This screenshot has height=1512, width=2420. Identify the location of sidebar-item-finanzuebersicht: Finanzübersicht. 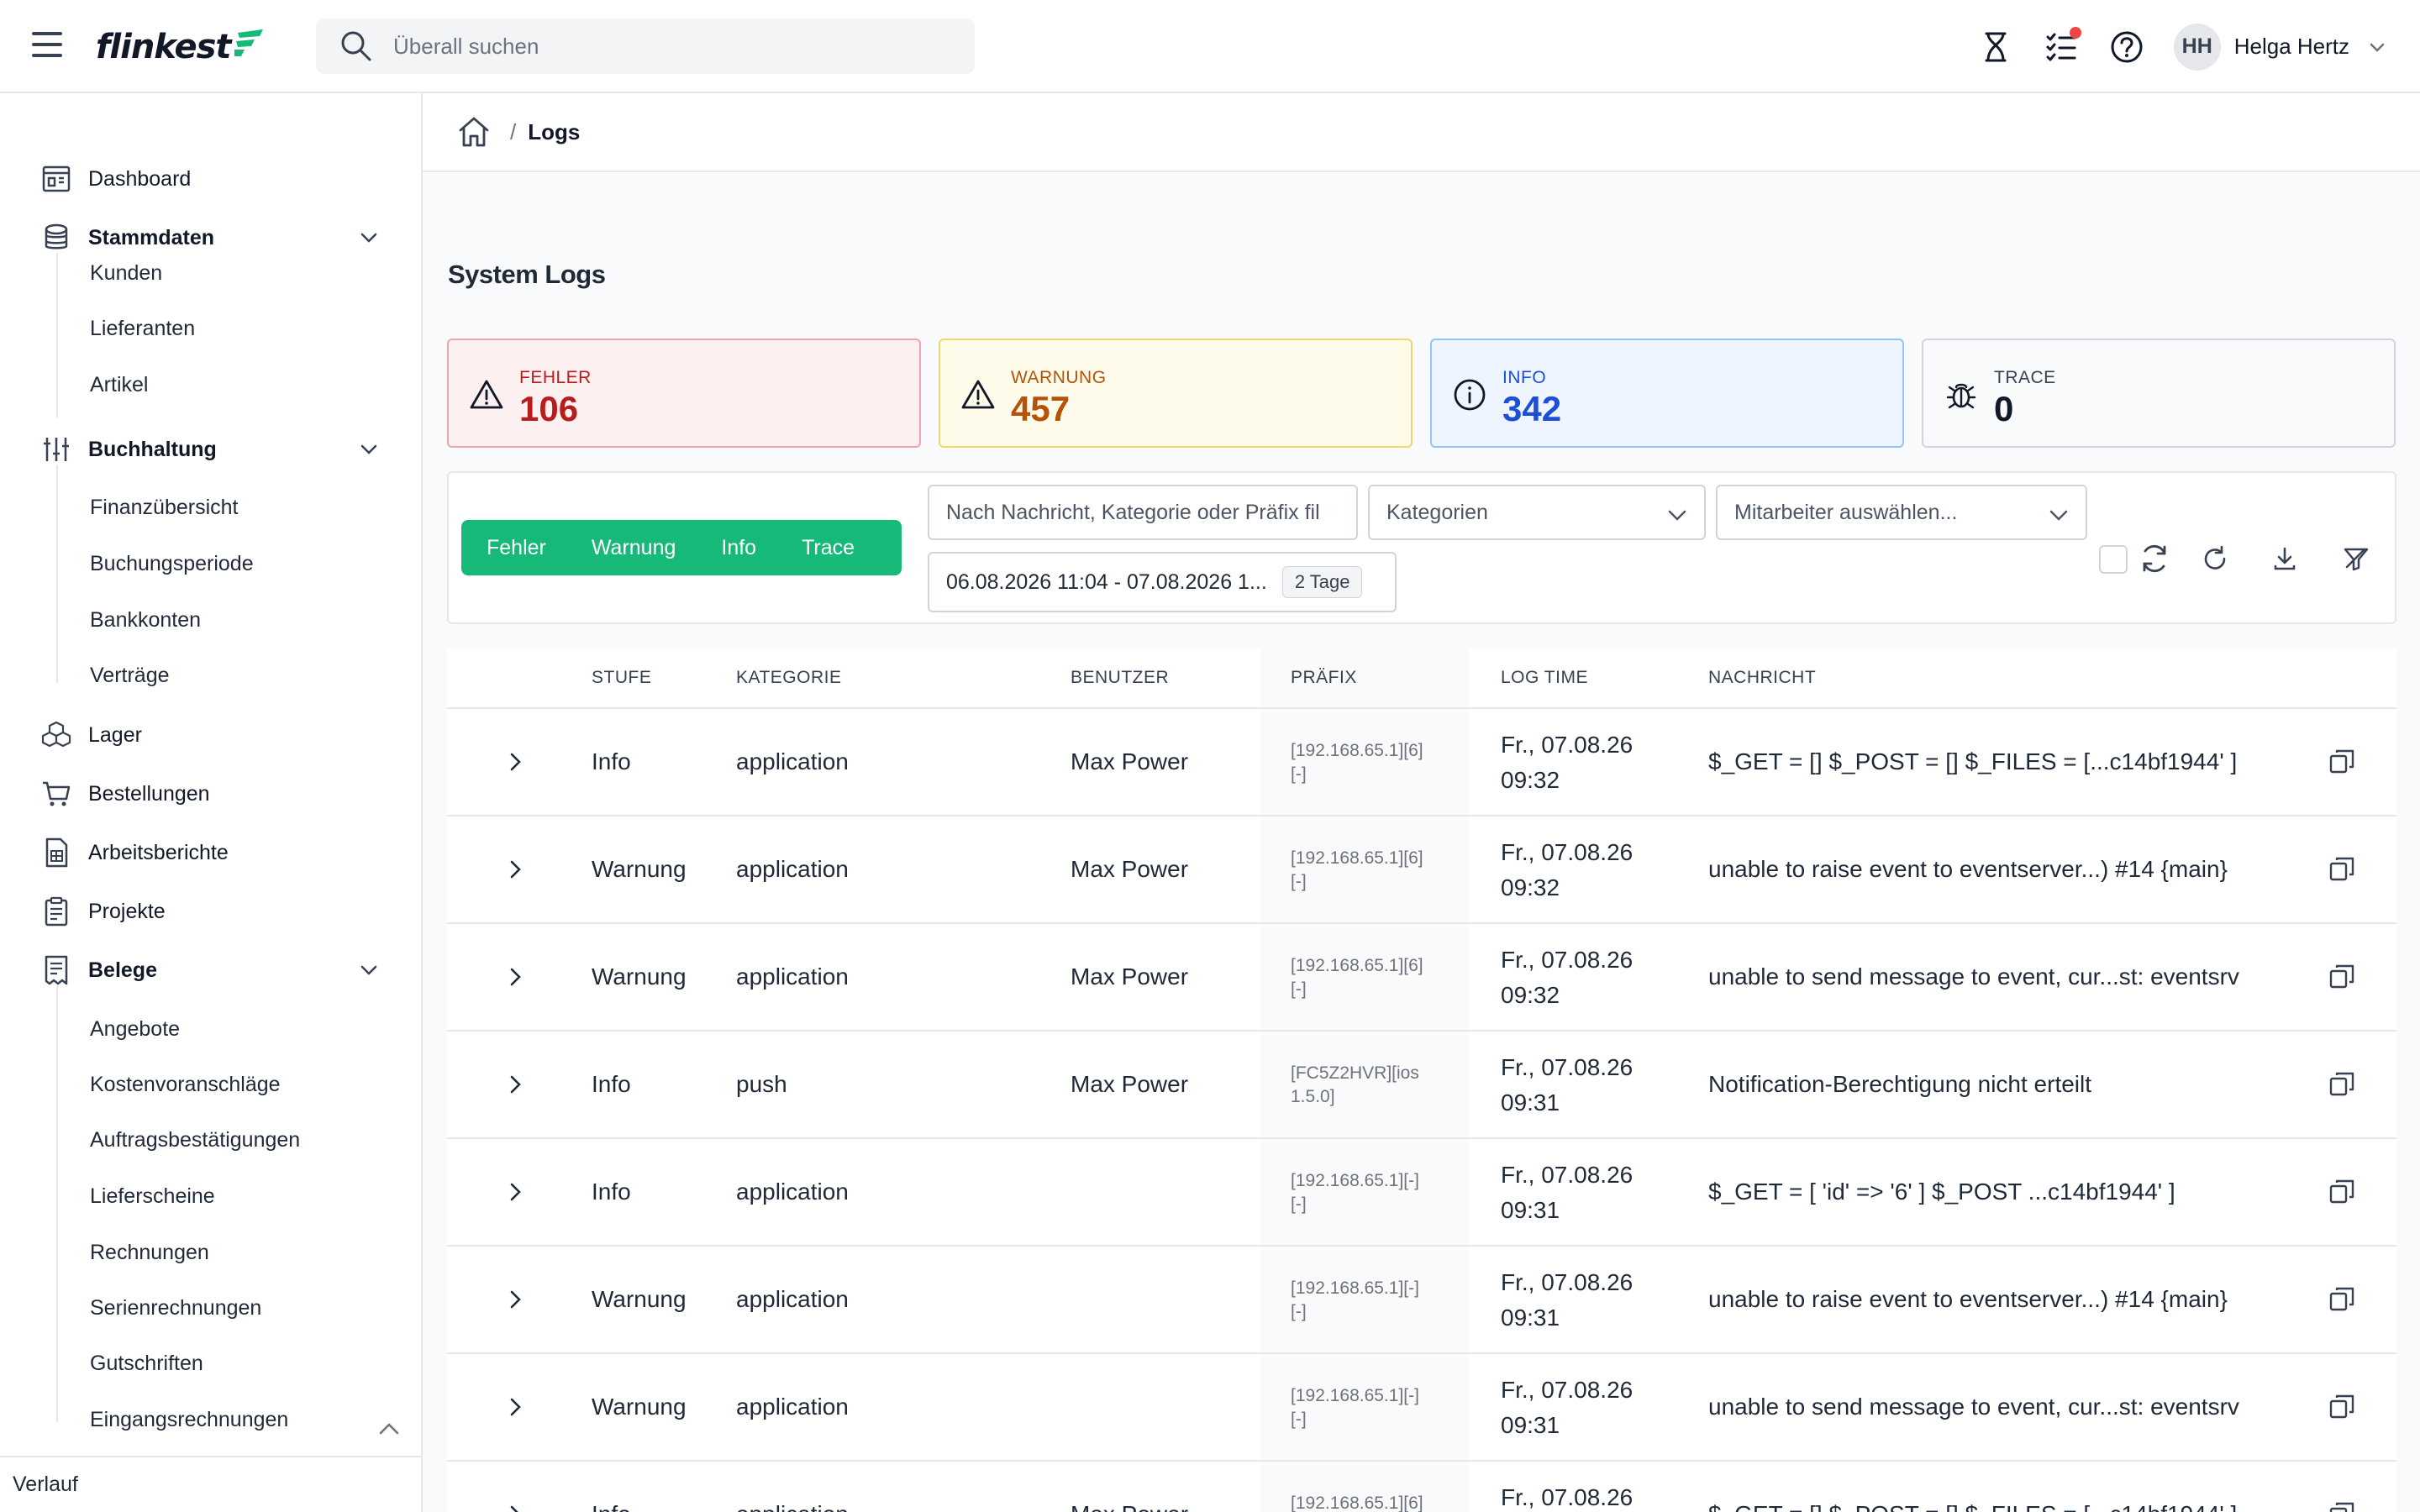
(210, 507).